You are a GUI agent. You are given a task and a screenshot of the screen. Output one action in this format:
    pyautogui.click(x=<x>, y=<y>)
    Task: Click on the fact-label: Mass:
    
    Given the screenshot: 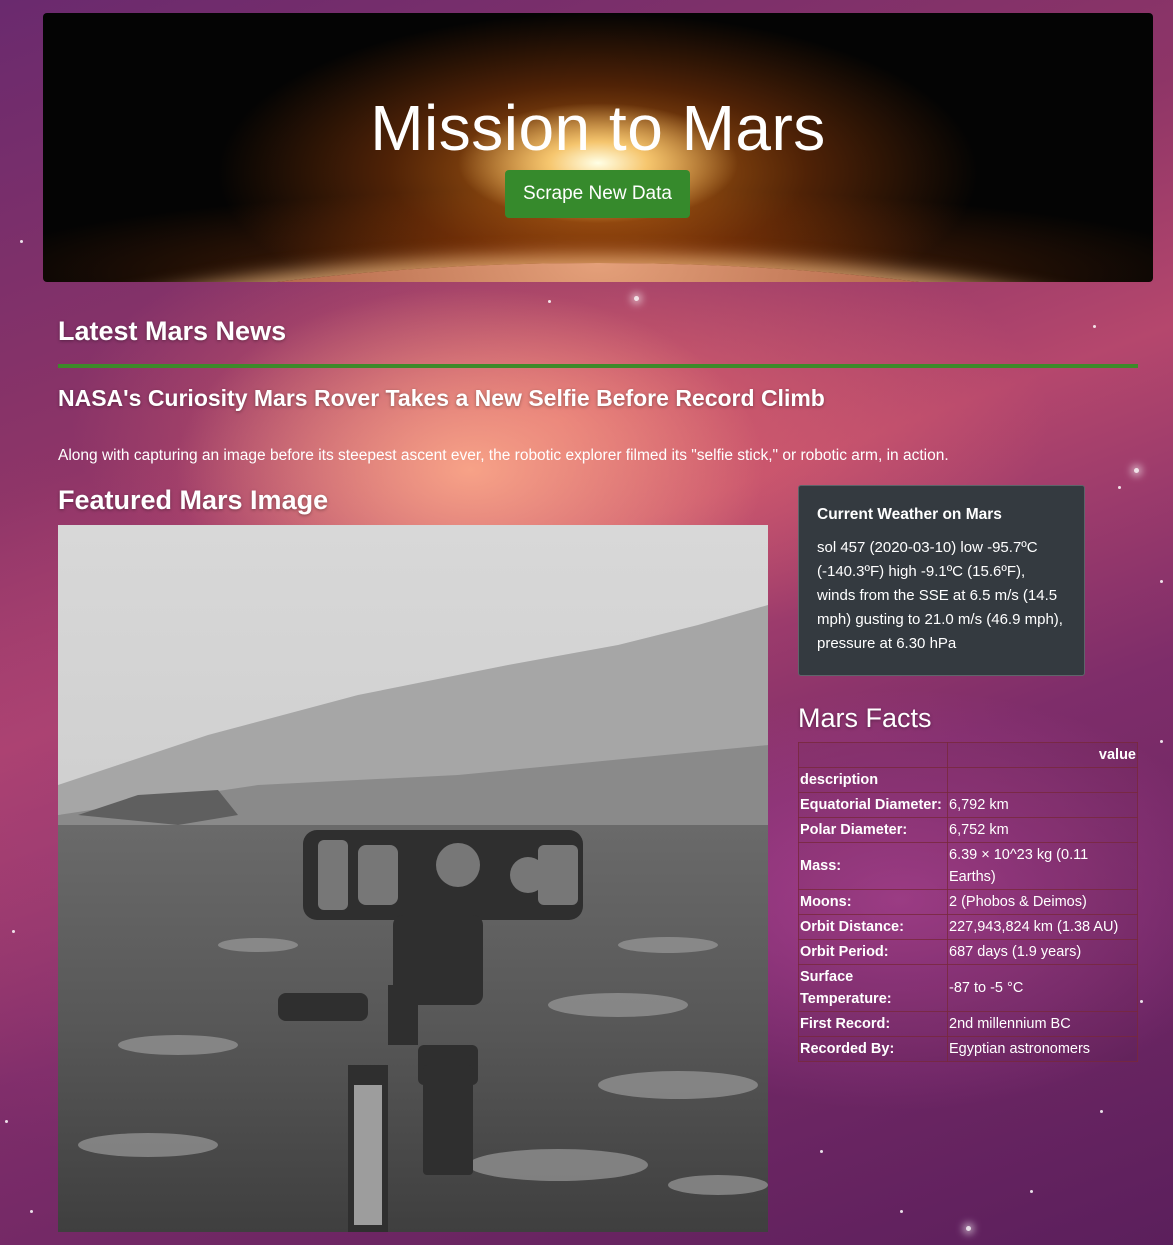 What is the action you would take?
    pyautogui.click(x=873, y=866)
    